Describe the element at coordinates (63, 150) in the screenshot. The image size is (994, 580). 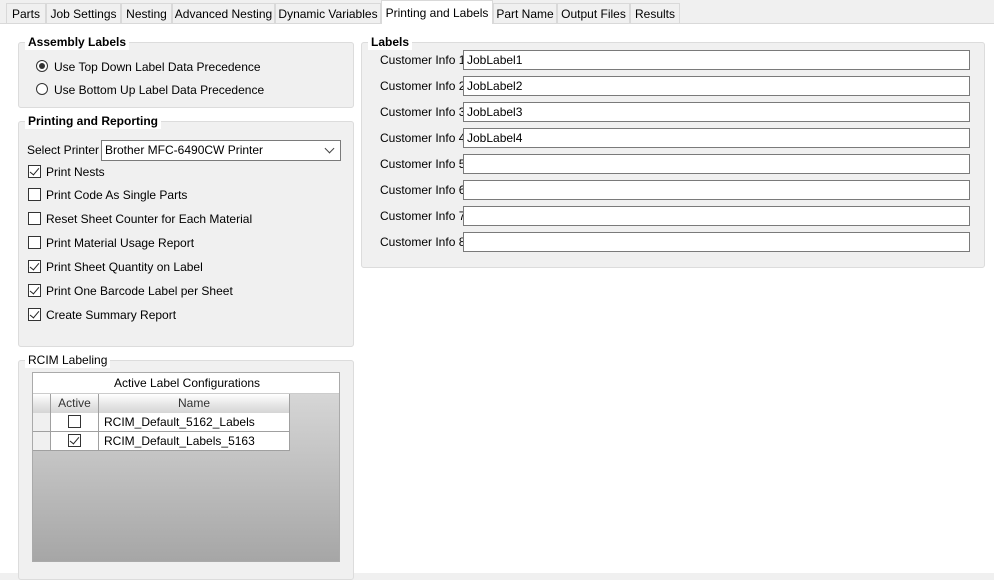
I see `select-printer-label: Select Printer` at that location.